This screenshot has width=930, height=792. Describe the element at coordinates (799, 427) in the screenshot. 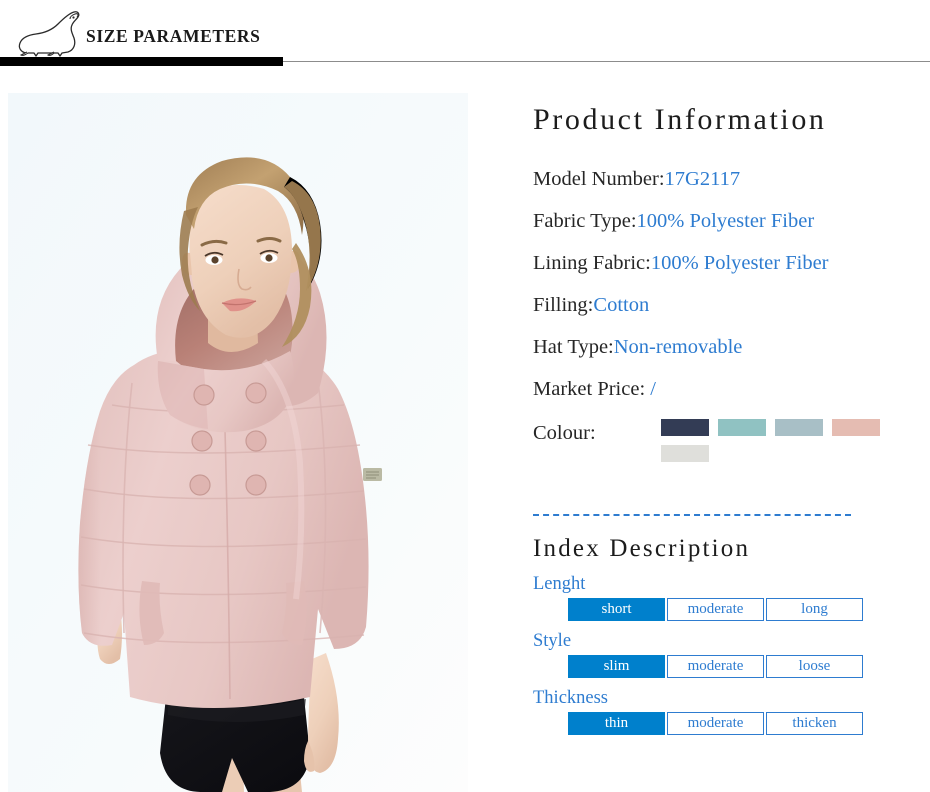

I see `colour-swatch-slate-blue` at that location.